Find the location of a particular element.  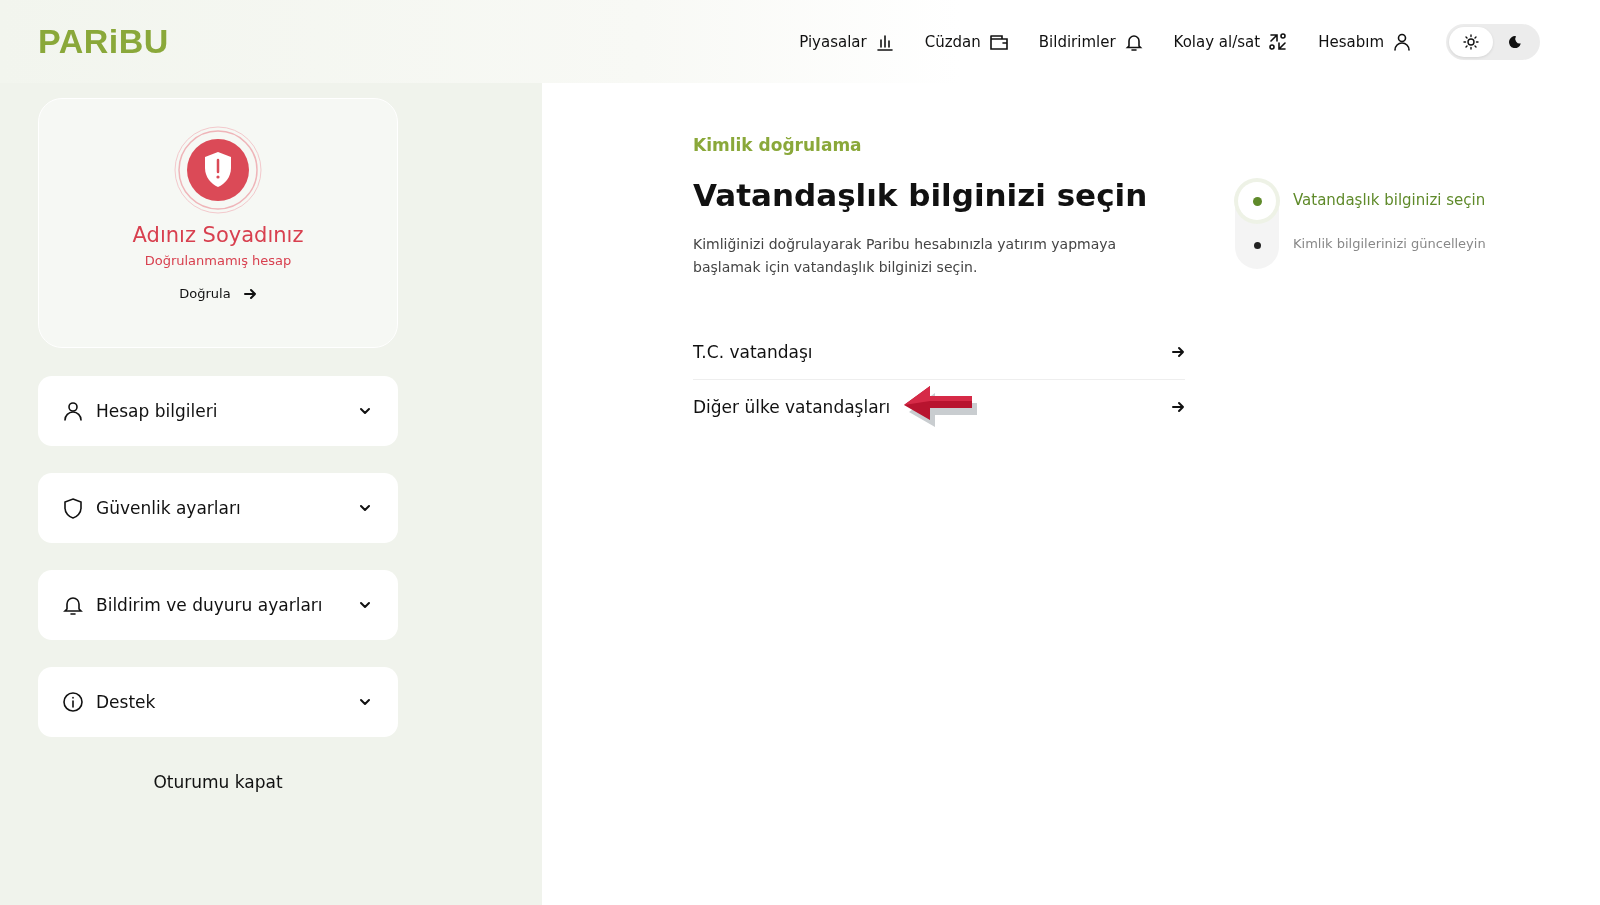

profile-name: Adınız Soyadınız is located at coordinates (218, 235).